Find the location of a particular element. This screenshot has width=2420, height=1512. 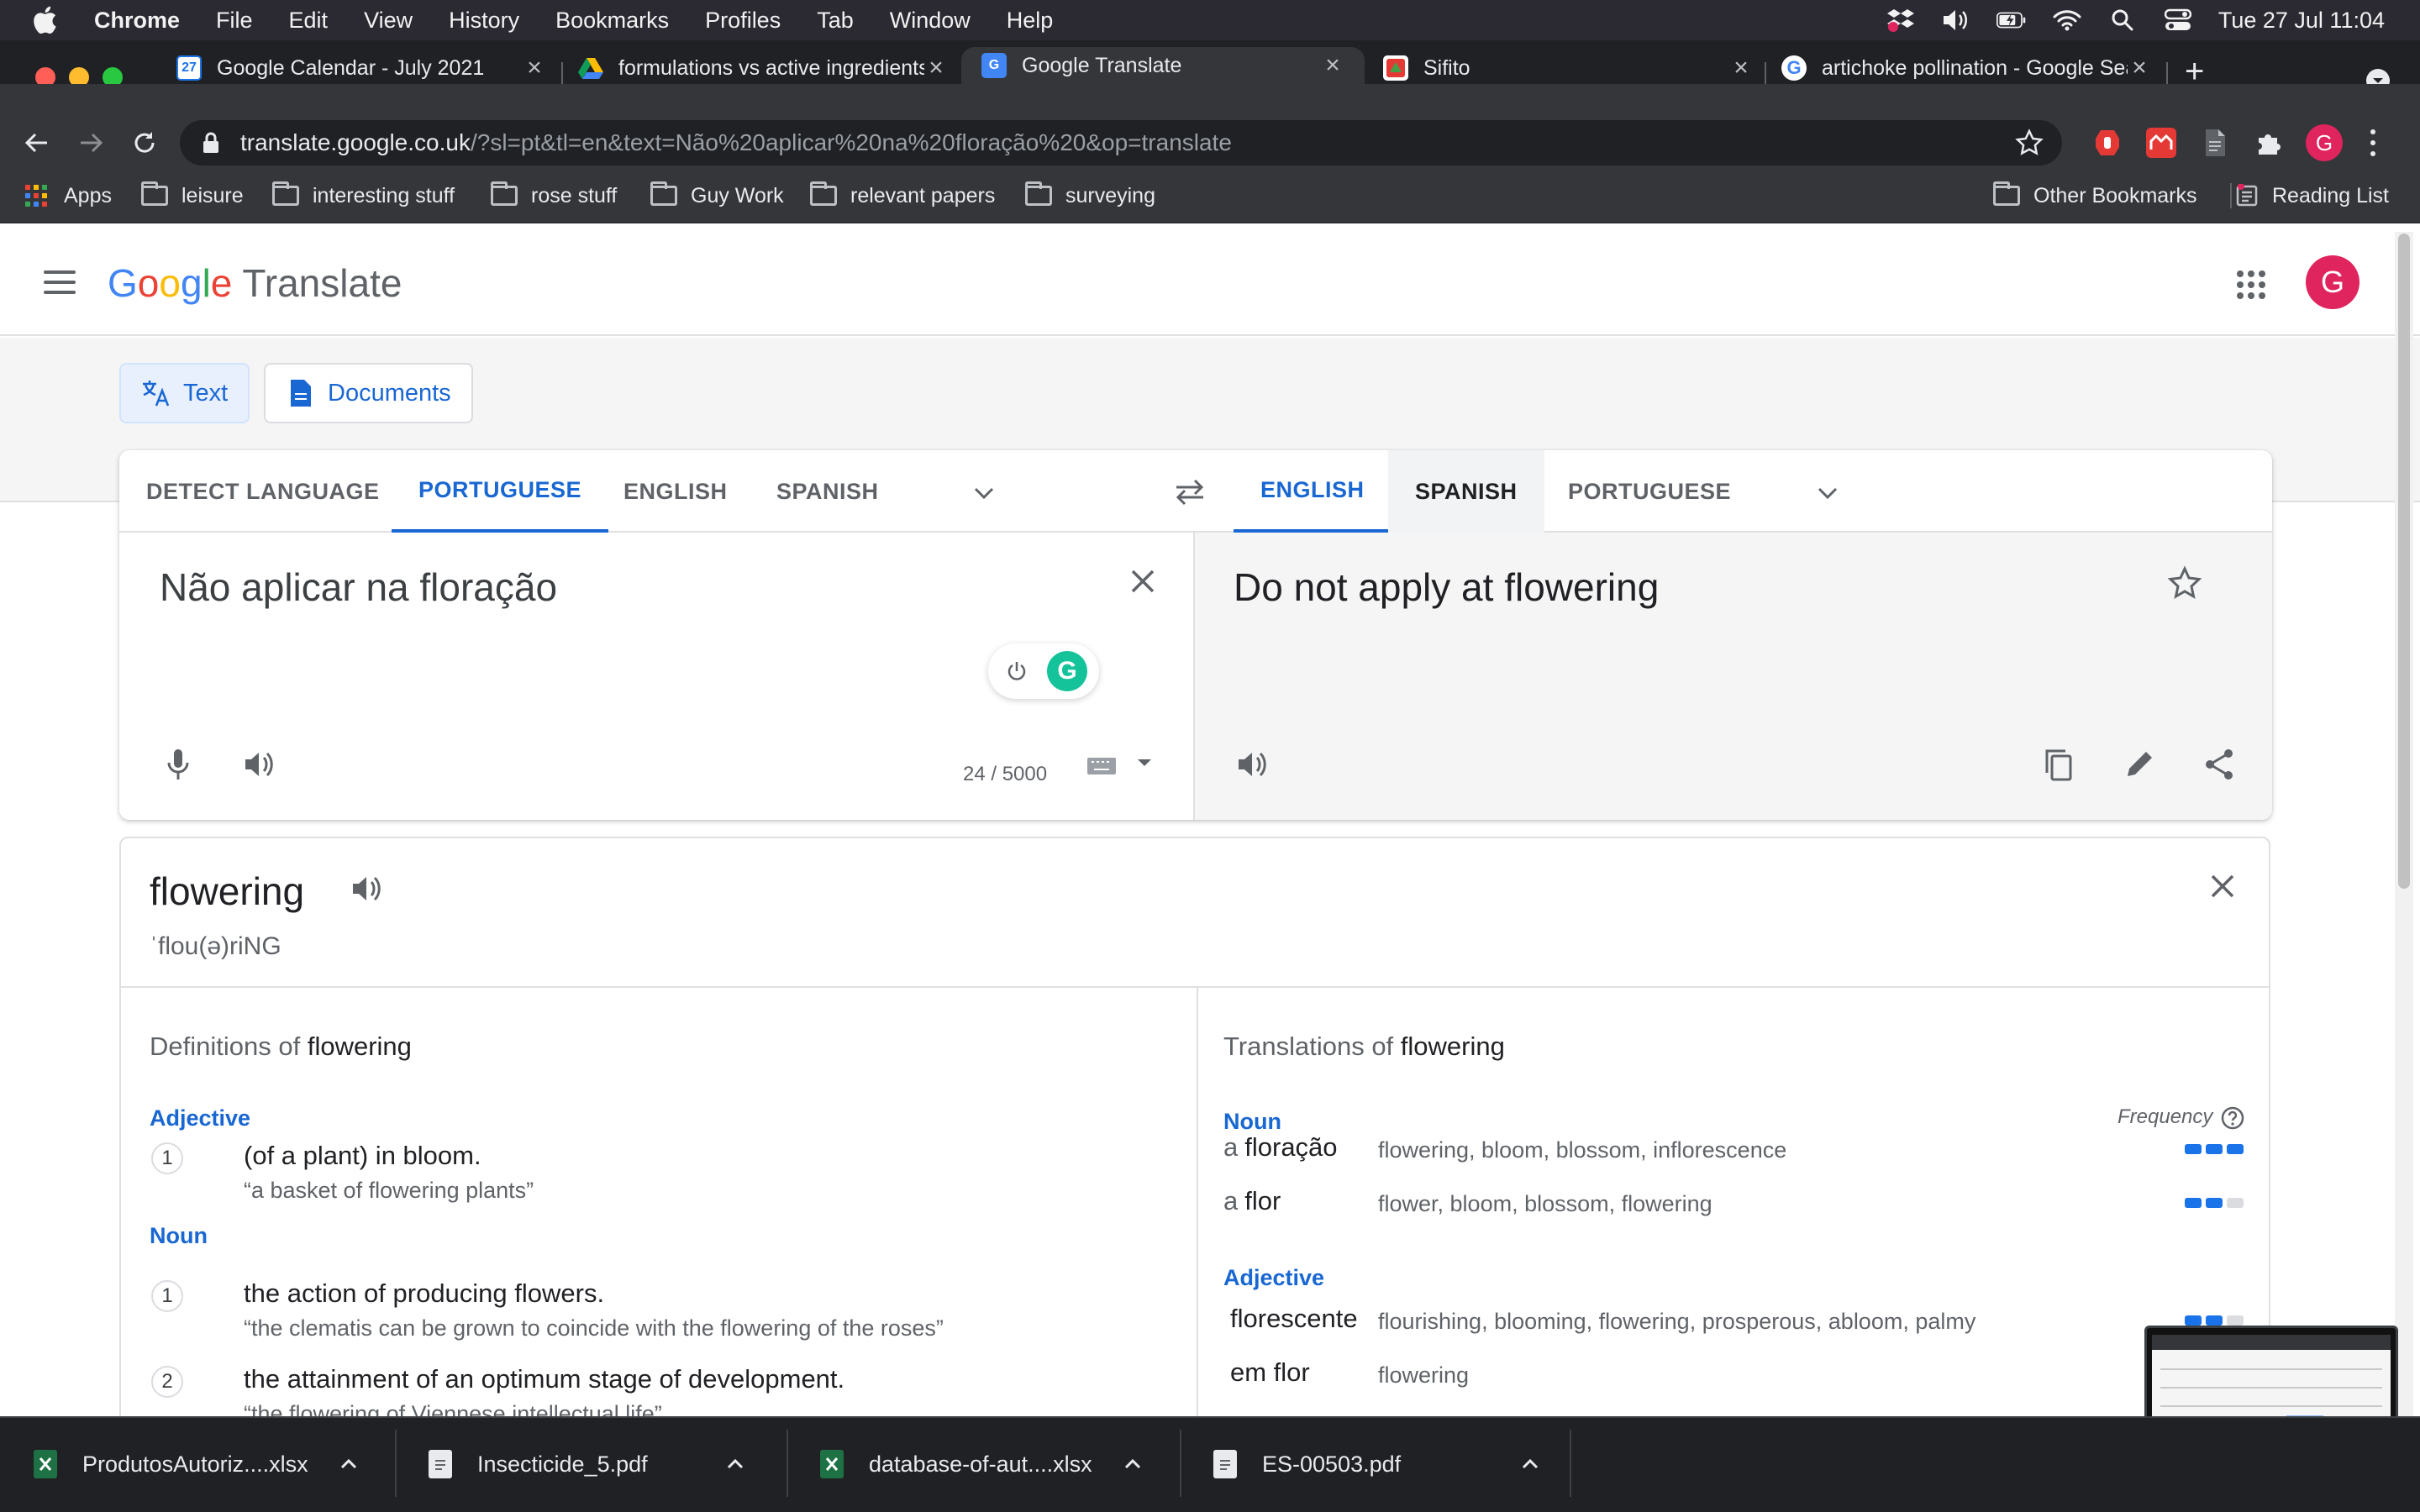

translation-word: em flor is located at coordinates (1266, 1372).